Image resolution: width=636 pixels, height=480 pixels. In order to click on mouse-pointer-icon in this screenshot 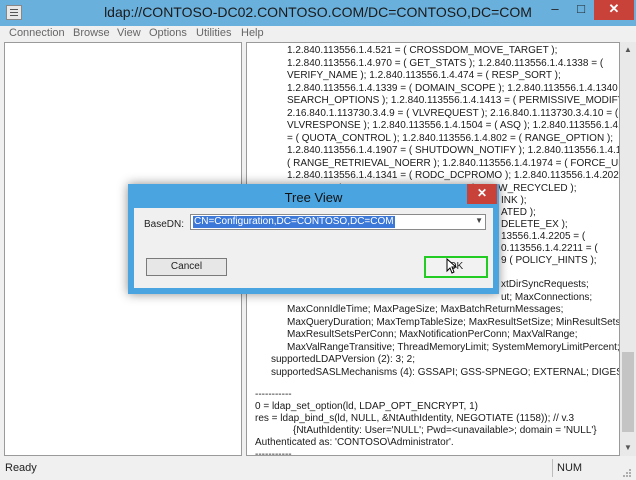, I will do `click(452, 266)`.